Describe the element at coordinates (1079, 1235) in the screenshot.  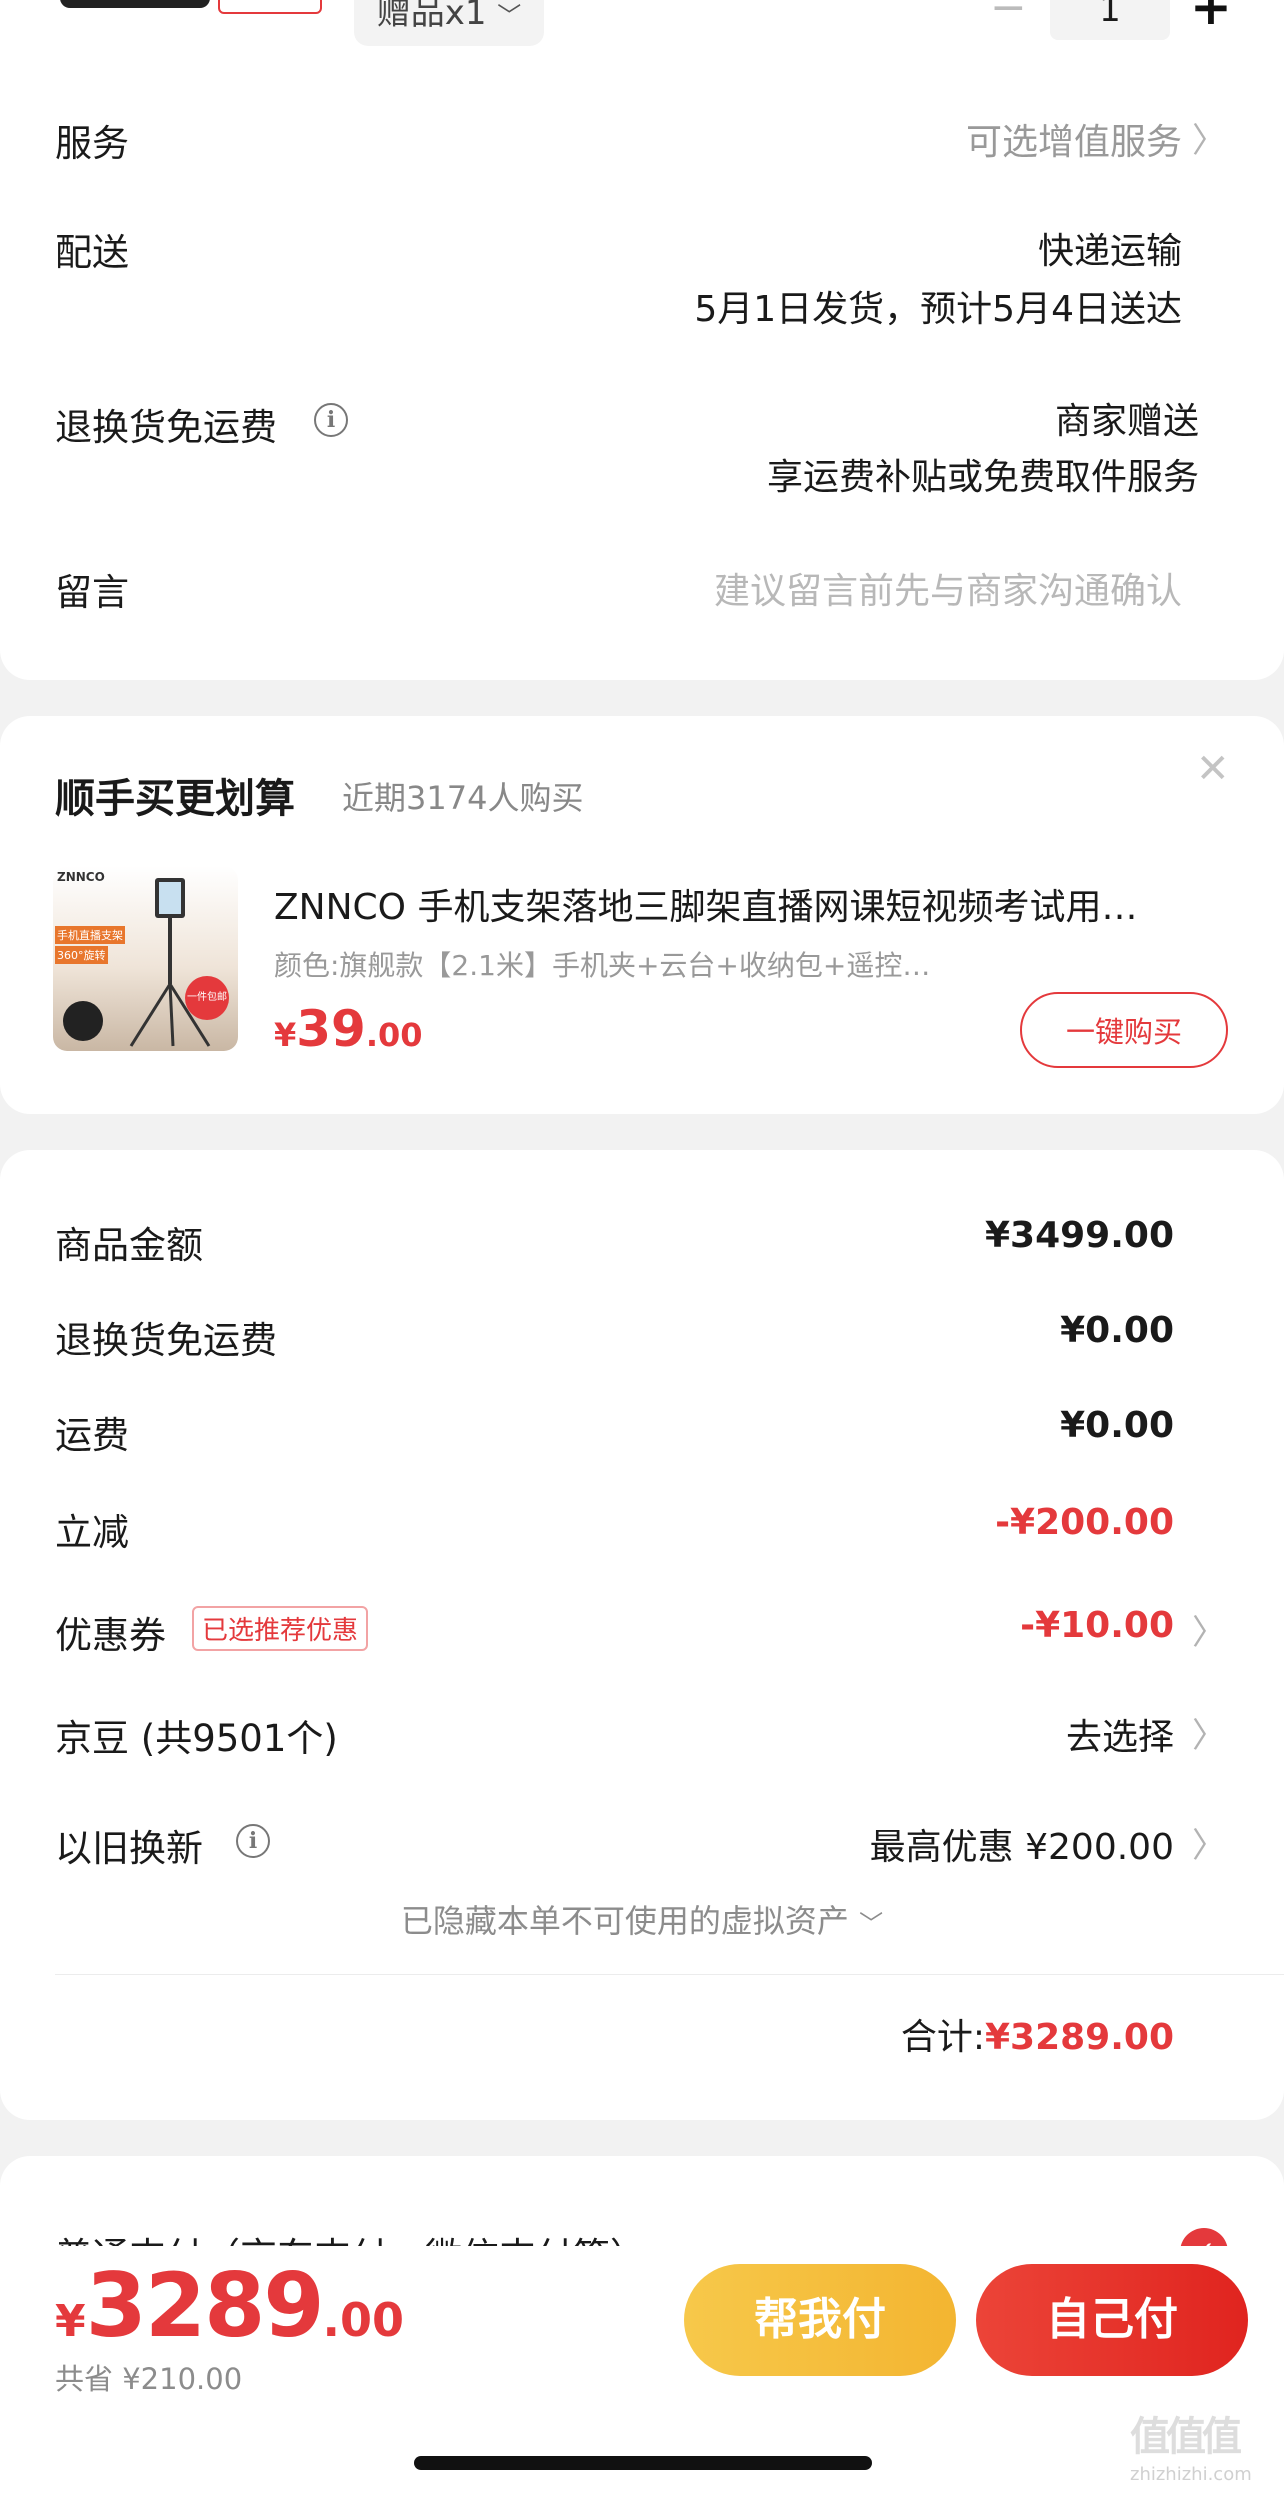
I see `goods-amount-value: ¥3499.00` at that location.